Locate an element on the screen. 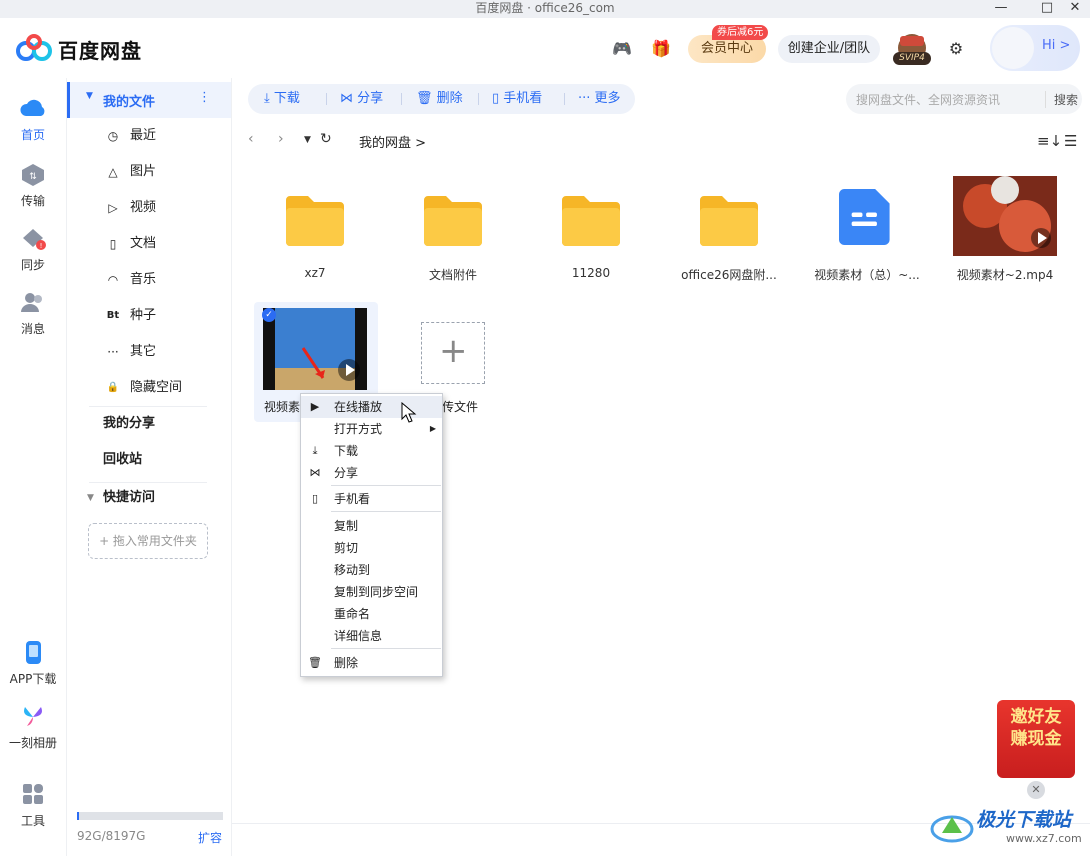 The image size is (1090, 856). promo-line-2: 赚现金 is located at coordinates (1036, 739).